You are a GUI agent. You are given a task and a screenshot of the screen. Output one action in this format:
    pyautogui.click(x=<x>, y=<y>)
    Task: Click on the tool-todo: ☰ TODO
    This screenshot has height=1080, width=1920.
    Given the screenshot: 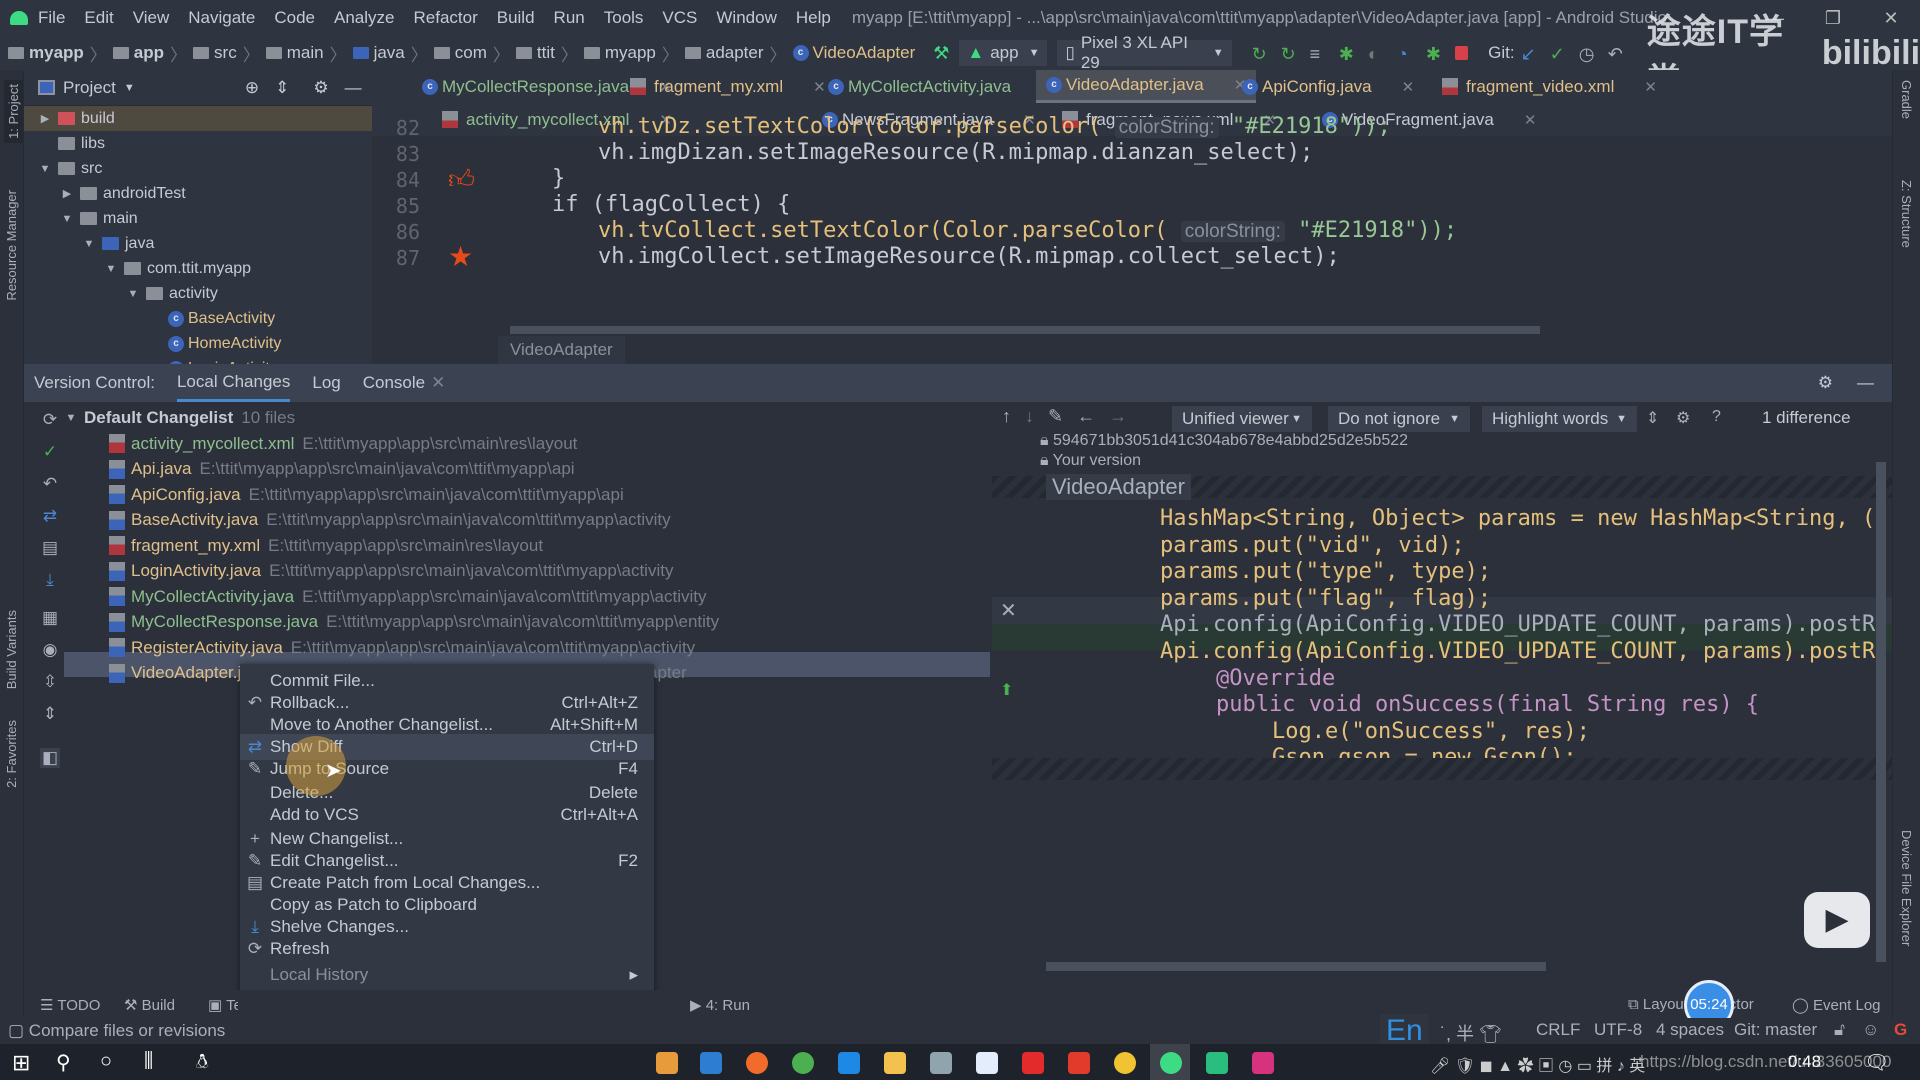 What is the action you would take?
    pyautogui.click(x=70, y=1005)
    